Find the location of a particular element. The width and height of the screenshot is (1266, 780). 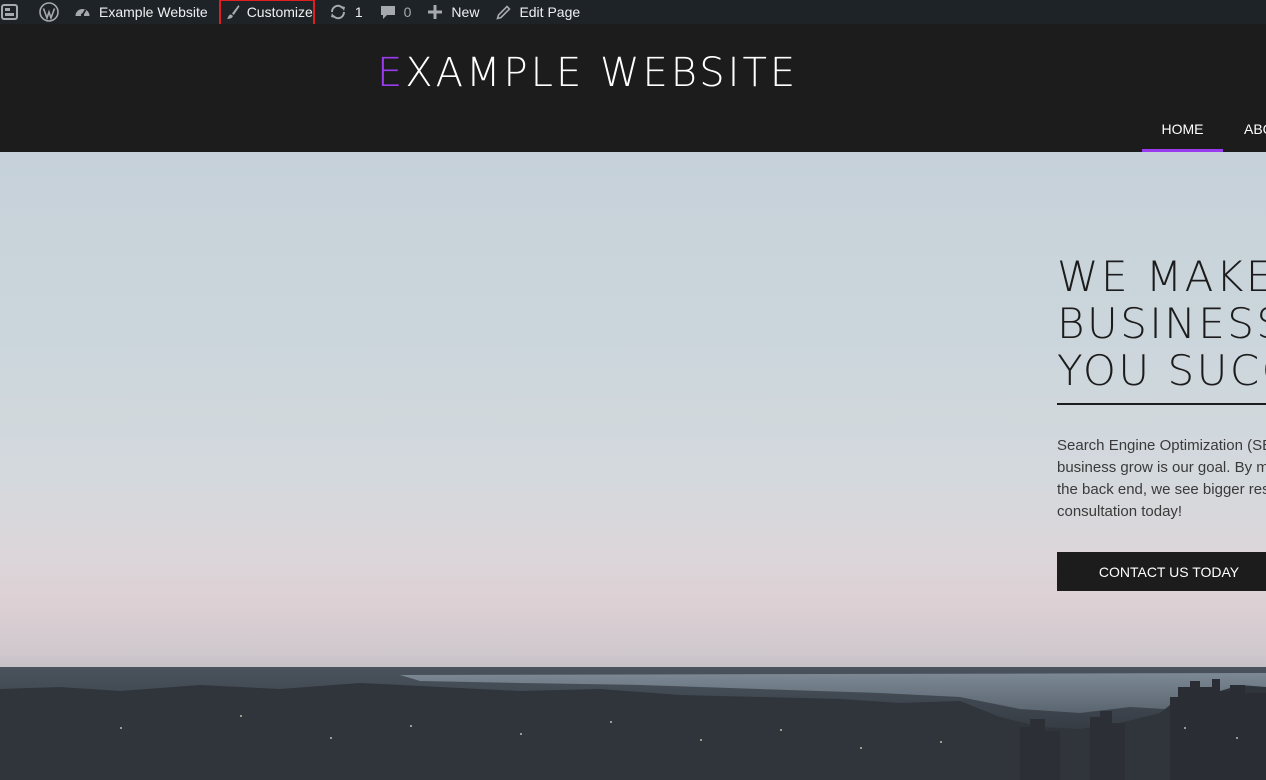

plus-icon is located at coordinates (435, 12).